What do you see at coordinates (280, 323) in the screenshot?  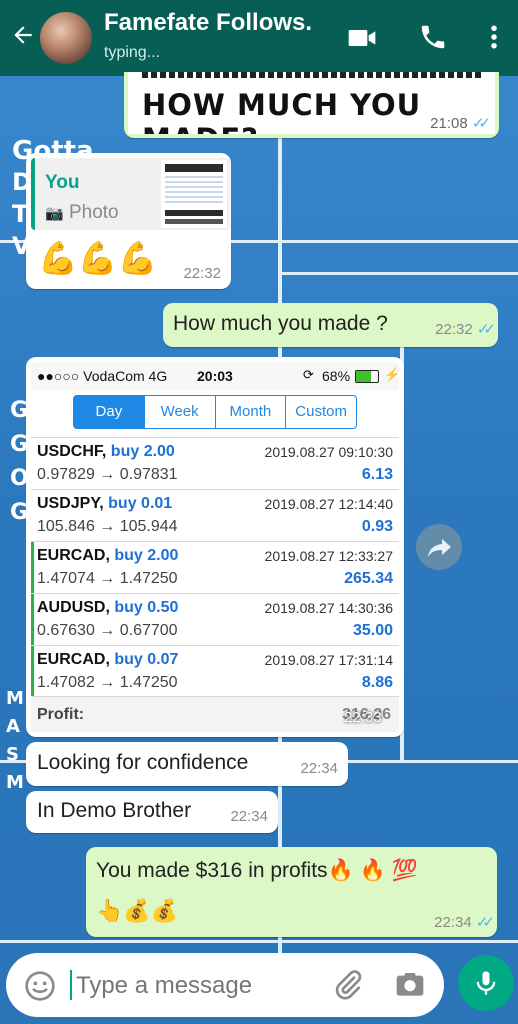 I see `message-text: How much you made ?` at bounding box center [280, 323].